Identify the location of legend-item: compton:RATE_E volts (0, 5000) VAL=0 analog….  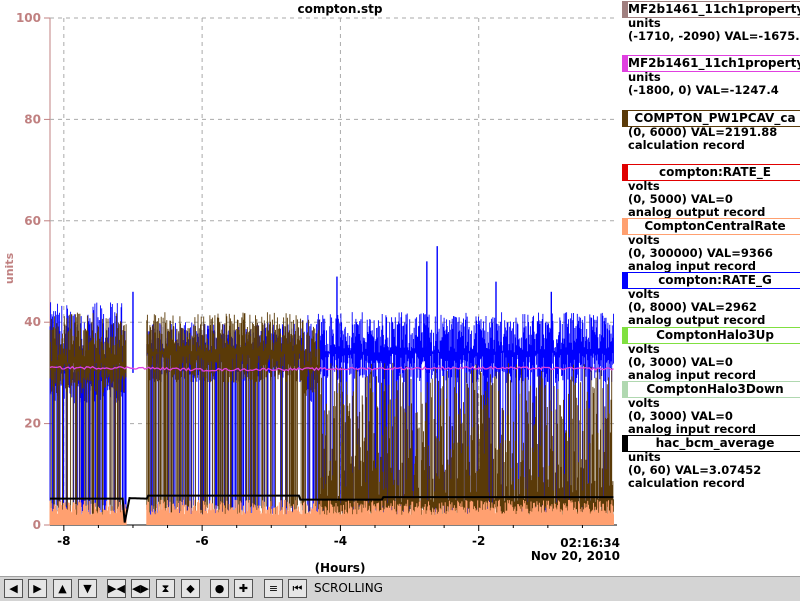
(710, 190).